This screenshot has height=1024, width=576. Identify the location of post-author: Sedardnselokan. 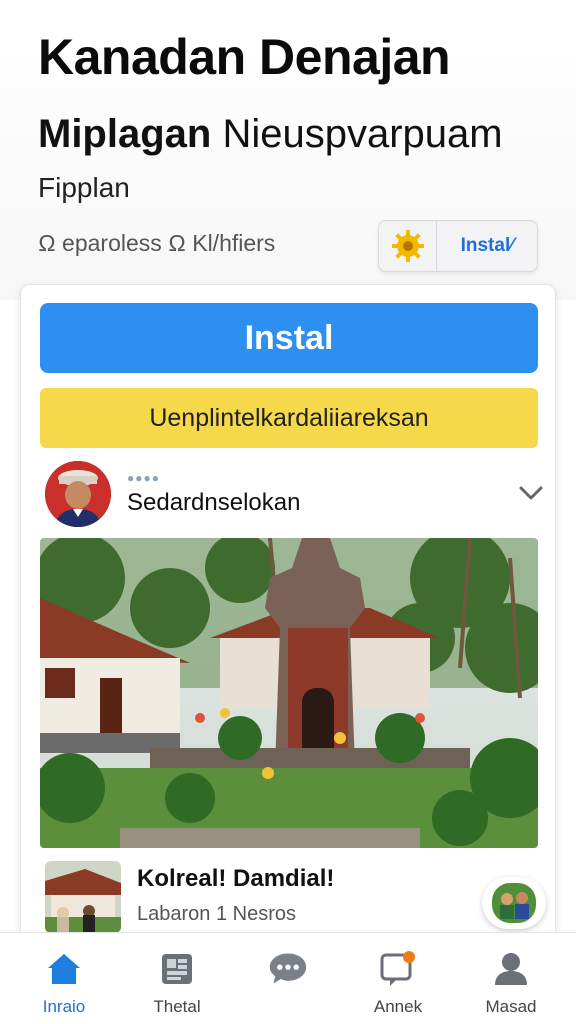
(213, 503).